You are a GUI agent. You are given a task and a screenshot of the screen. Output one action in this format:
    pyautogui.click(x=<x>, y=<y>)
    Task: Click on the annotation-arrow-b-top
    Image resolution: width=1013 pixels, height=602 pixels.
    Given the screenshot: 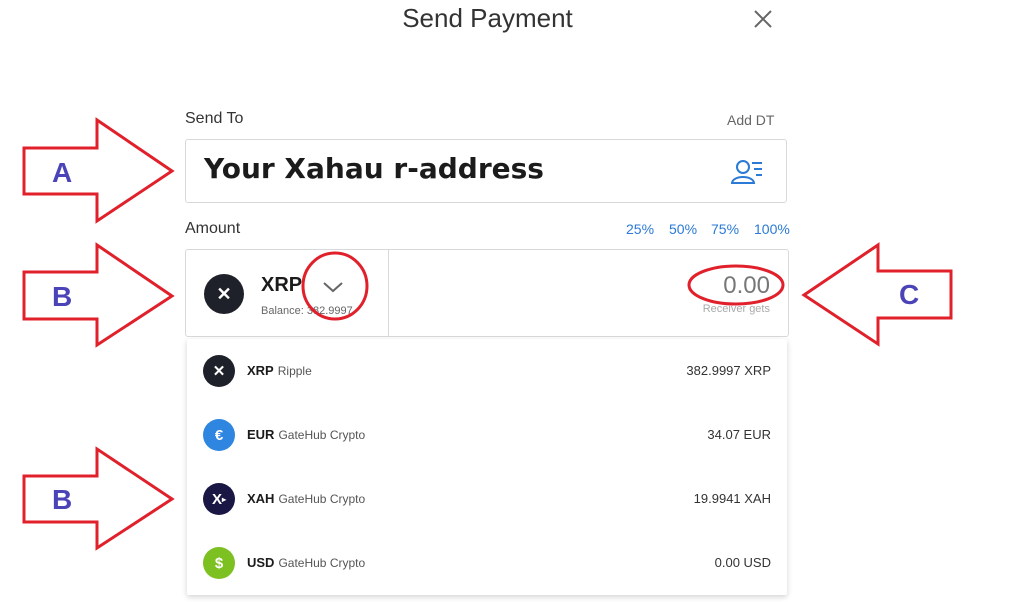 What is the action you would take?
    pyautogui.click(x=98, y=295)
    